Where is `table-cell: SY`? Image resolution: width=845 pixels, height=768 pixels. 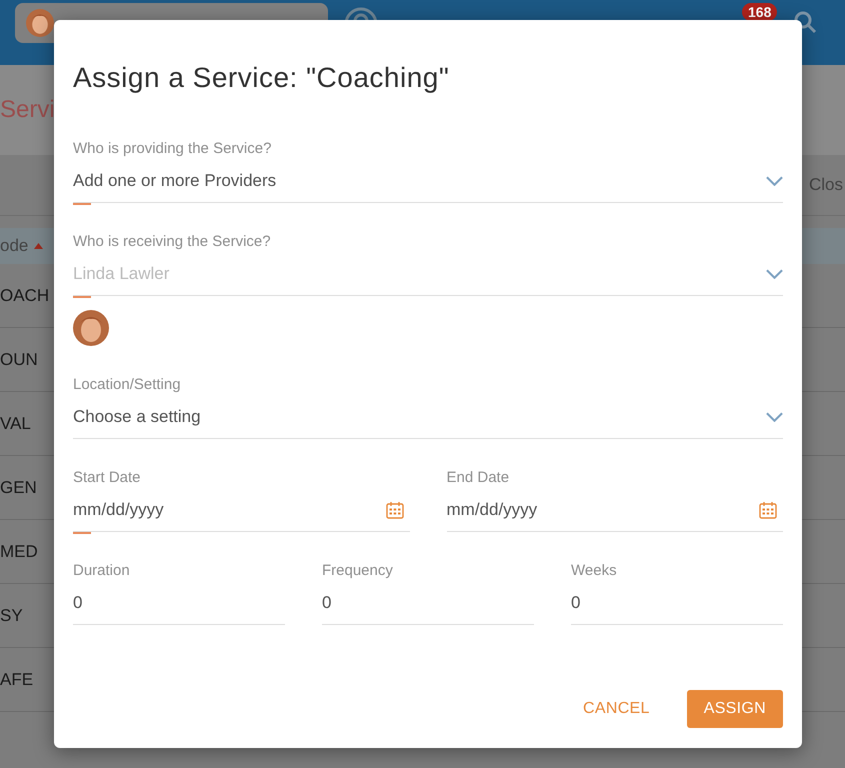
table-cell: SY is located at coordinates (11, 616).